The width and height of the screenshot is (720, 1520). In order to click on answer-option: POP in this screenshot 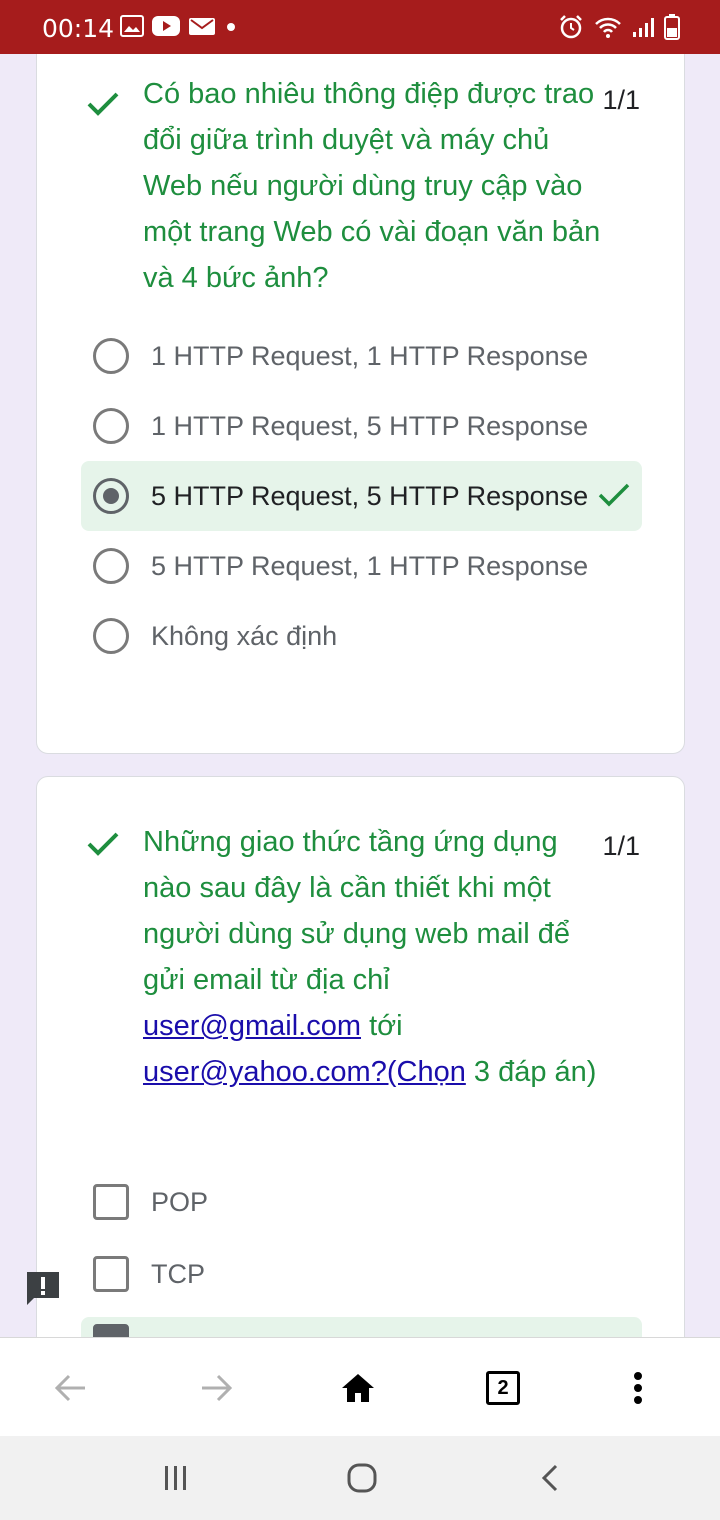, I will do `click(361, 1202)`.